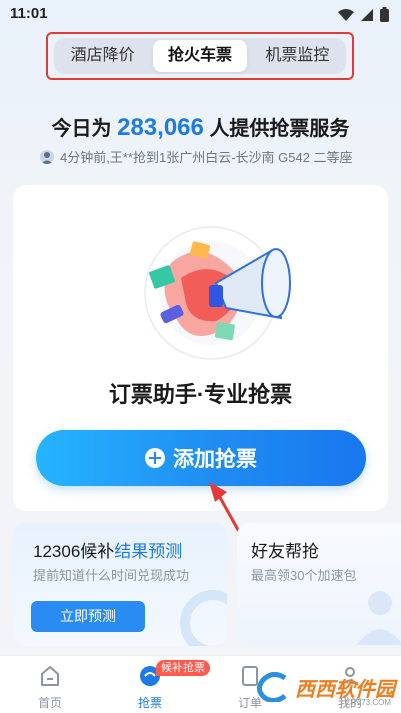 The height and width of the screenshot is (713, 401). What do you see at coordinates (47, 156) in the screenshot?
I see `avatar` at bounding box center [47, 156].